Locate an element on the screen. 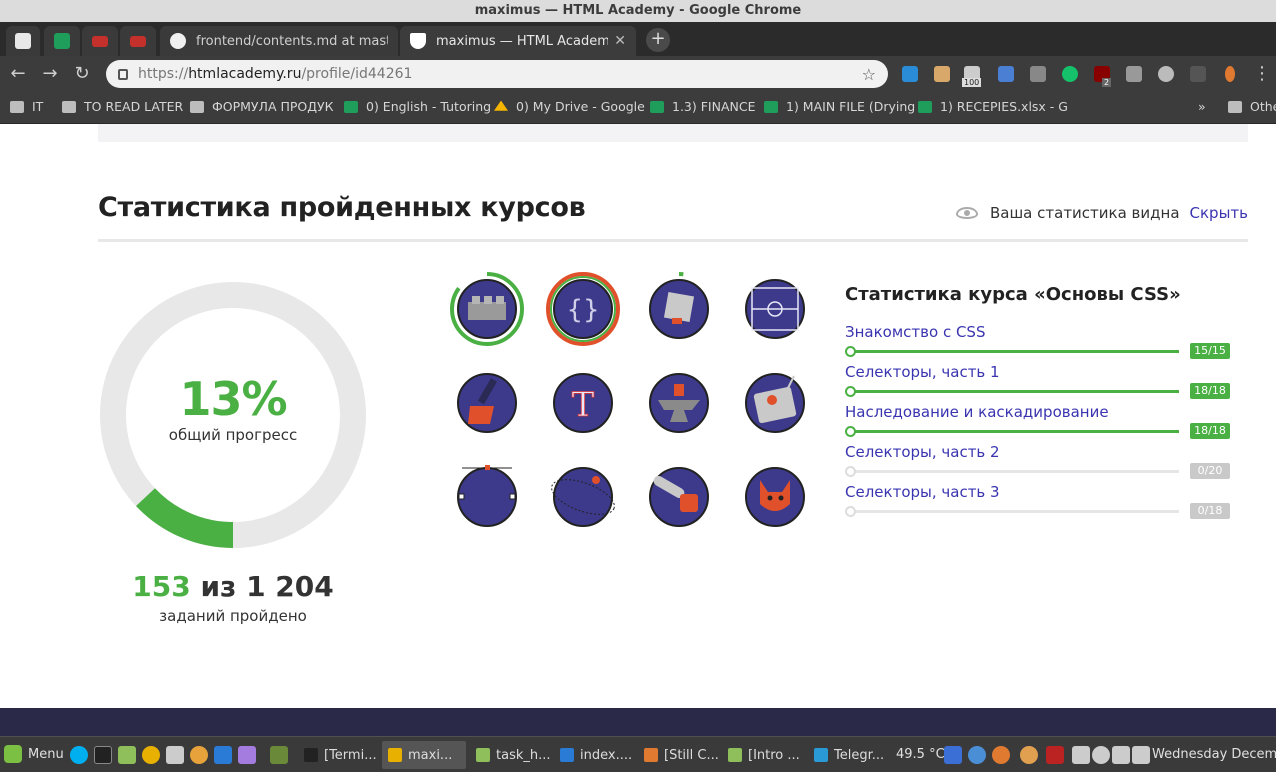  thumbs-up-icon is located at coordinates (1134, 74).